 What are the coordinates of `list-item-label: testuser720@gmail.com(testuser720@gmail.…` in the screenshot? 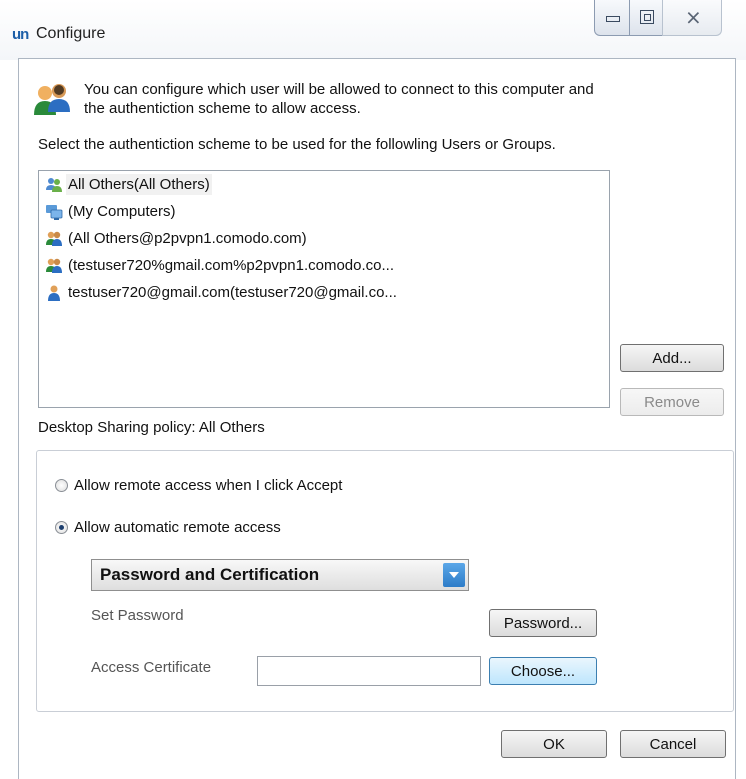 It's located at (232, 292).